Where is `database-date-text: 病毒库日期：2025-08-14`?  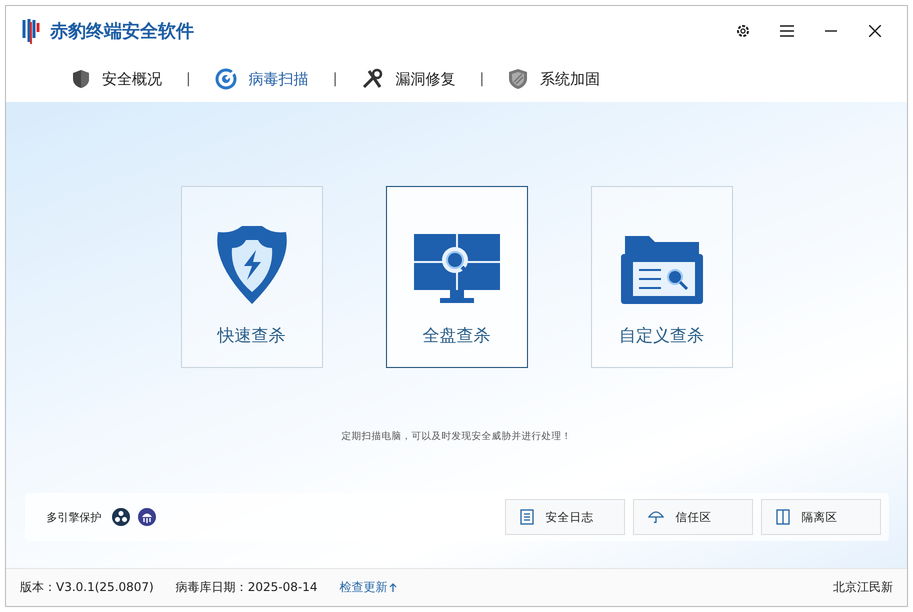
database-date-text: 病毒库日期：2025-08-14 is located at coordinates (247, 587).